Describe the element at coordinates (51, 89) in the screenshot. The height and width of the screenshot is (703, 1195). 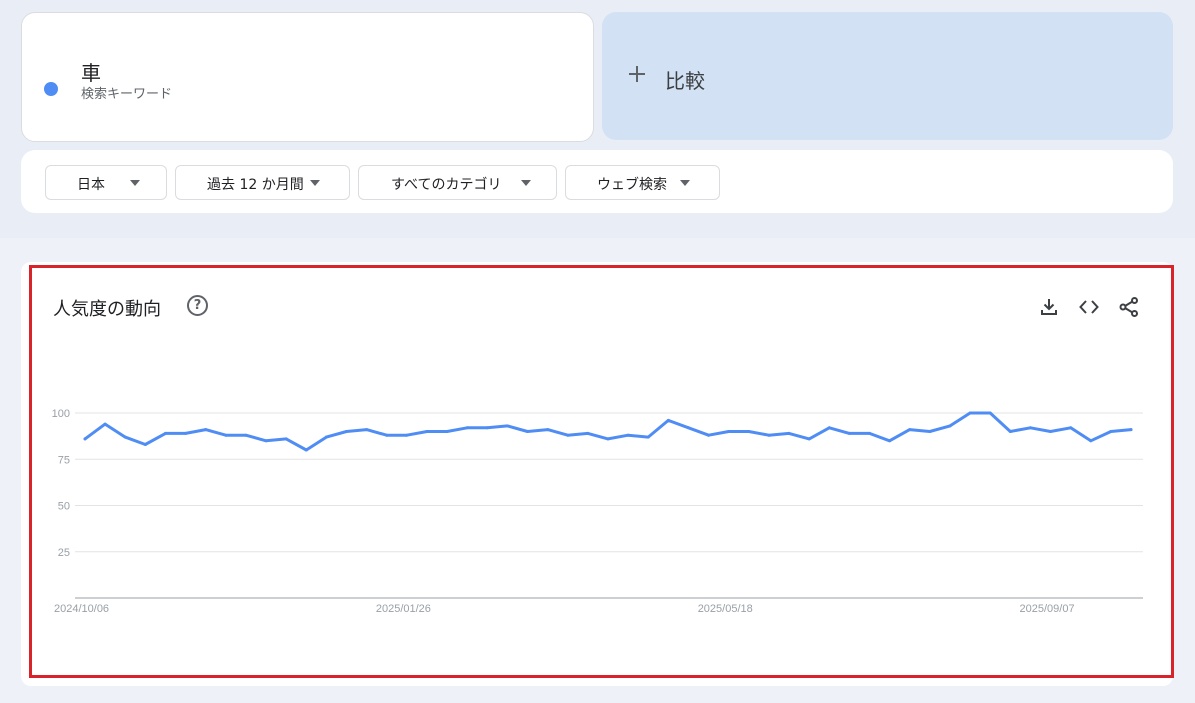
I see `term-color-dot` at that location.